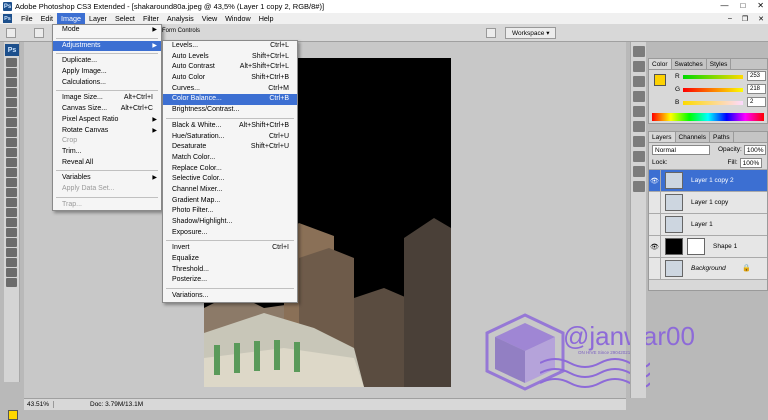  What do you see at coordinates (639, 141) in the screenshot?
I see `tool-presets-icon` at bounding box center [639, 141].